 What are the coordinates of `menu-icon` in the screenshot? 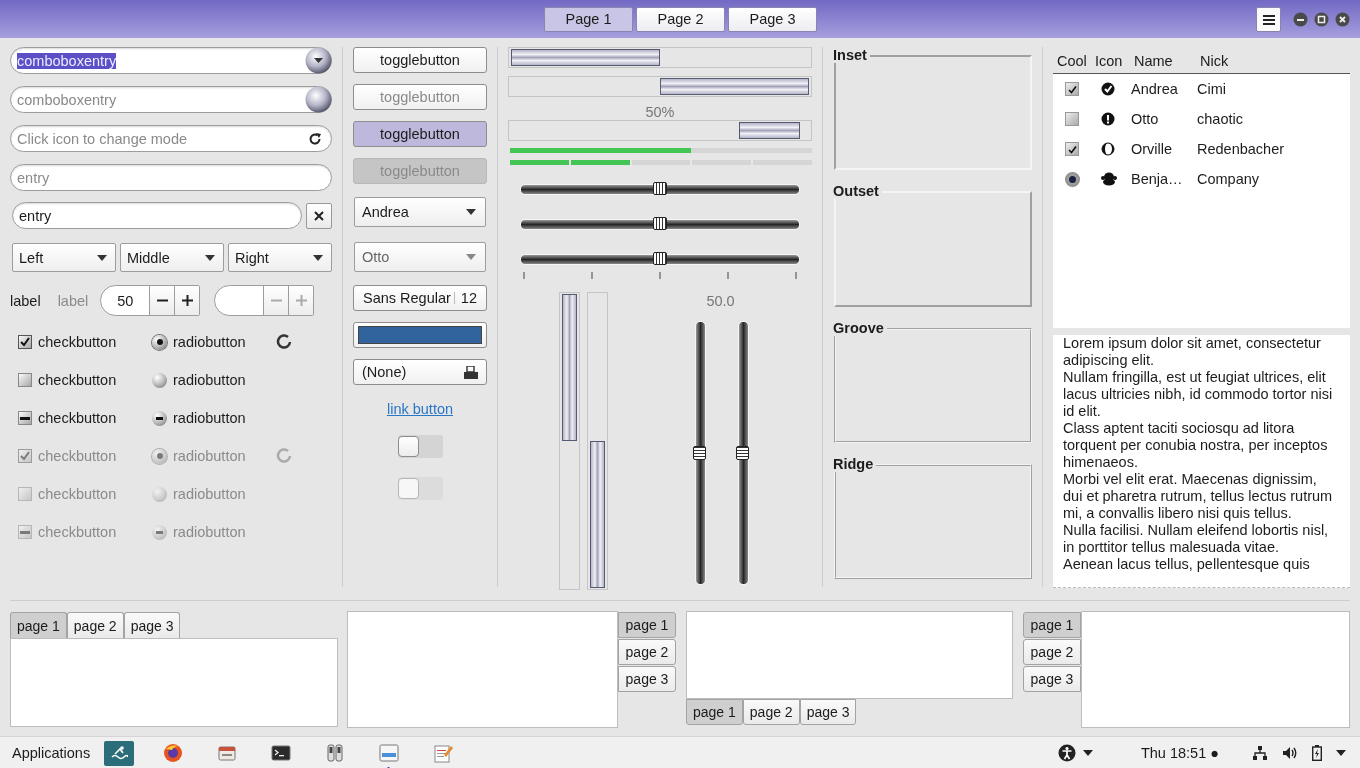 It's located at (1268, 19).